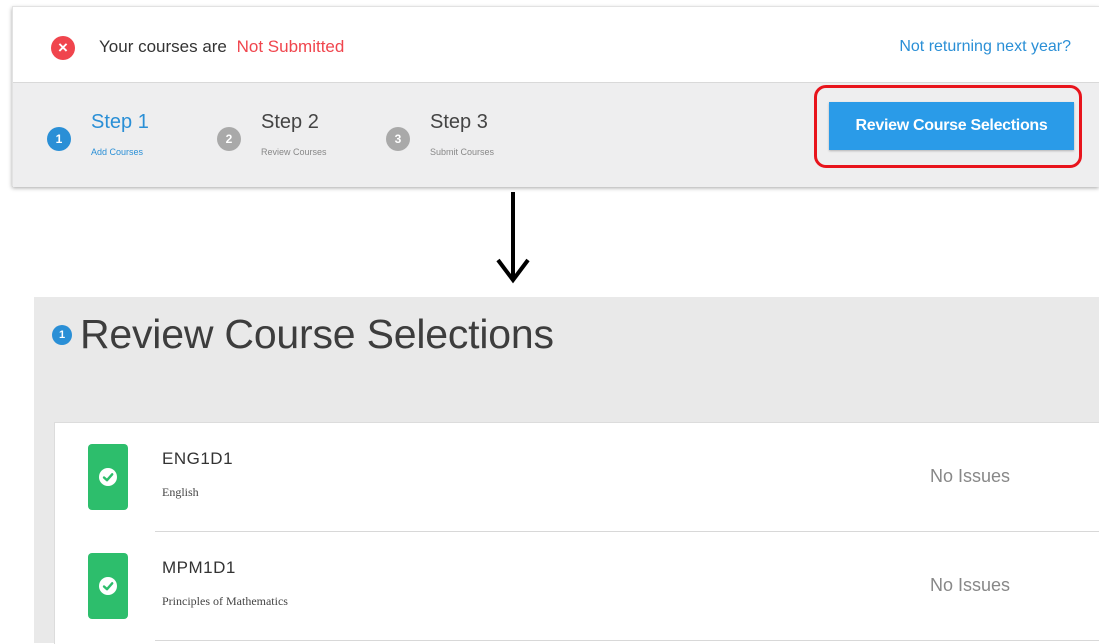  What do you see at coordinates (290, 122) in the screenshot?
I see `step-2-title: Step 2` at bounding box center [290, 122].